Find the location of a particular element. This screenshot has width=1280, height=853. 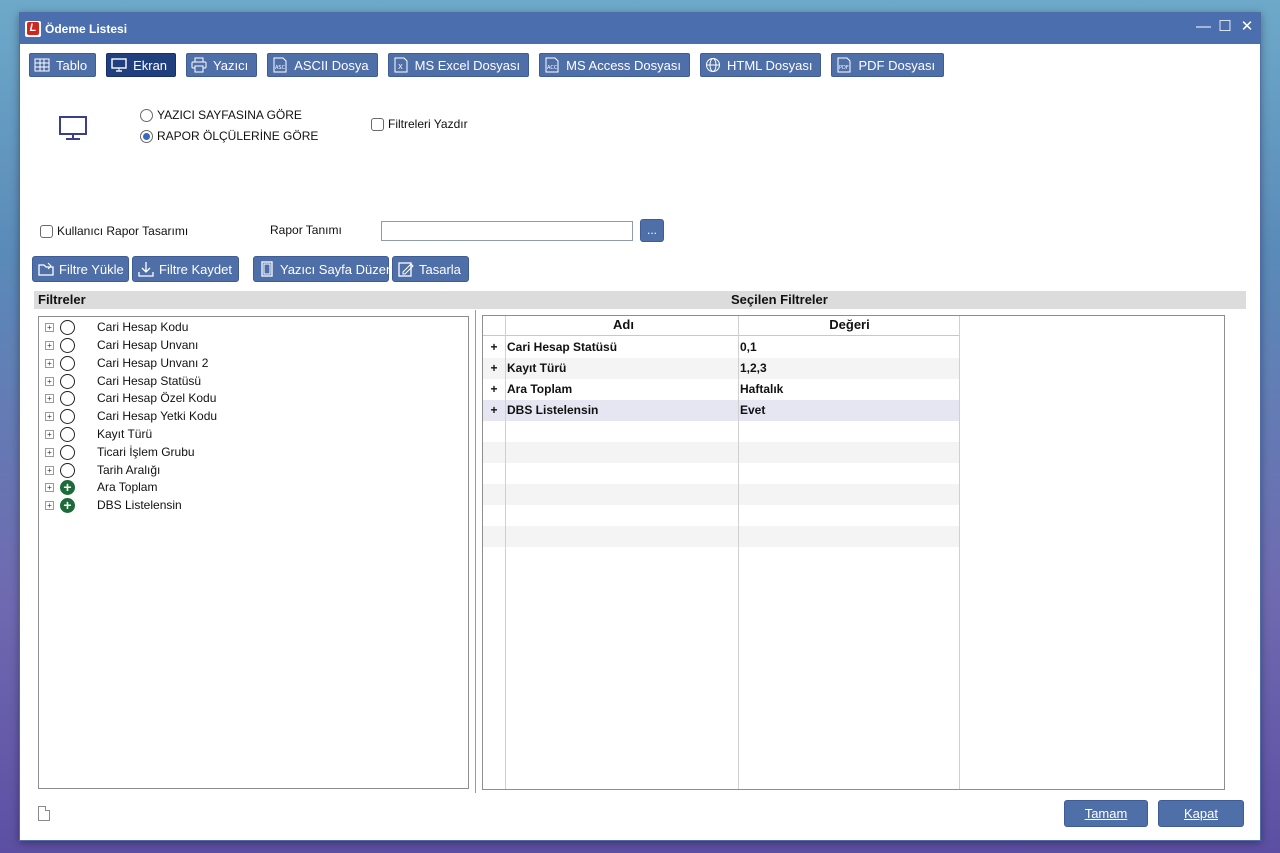

grid-row: + Kayıt Türü 1,2,3 is located at coordinates (721, 368).